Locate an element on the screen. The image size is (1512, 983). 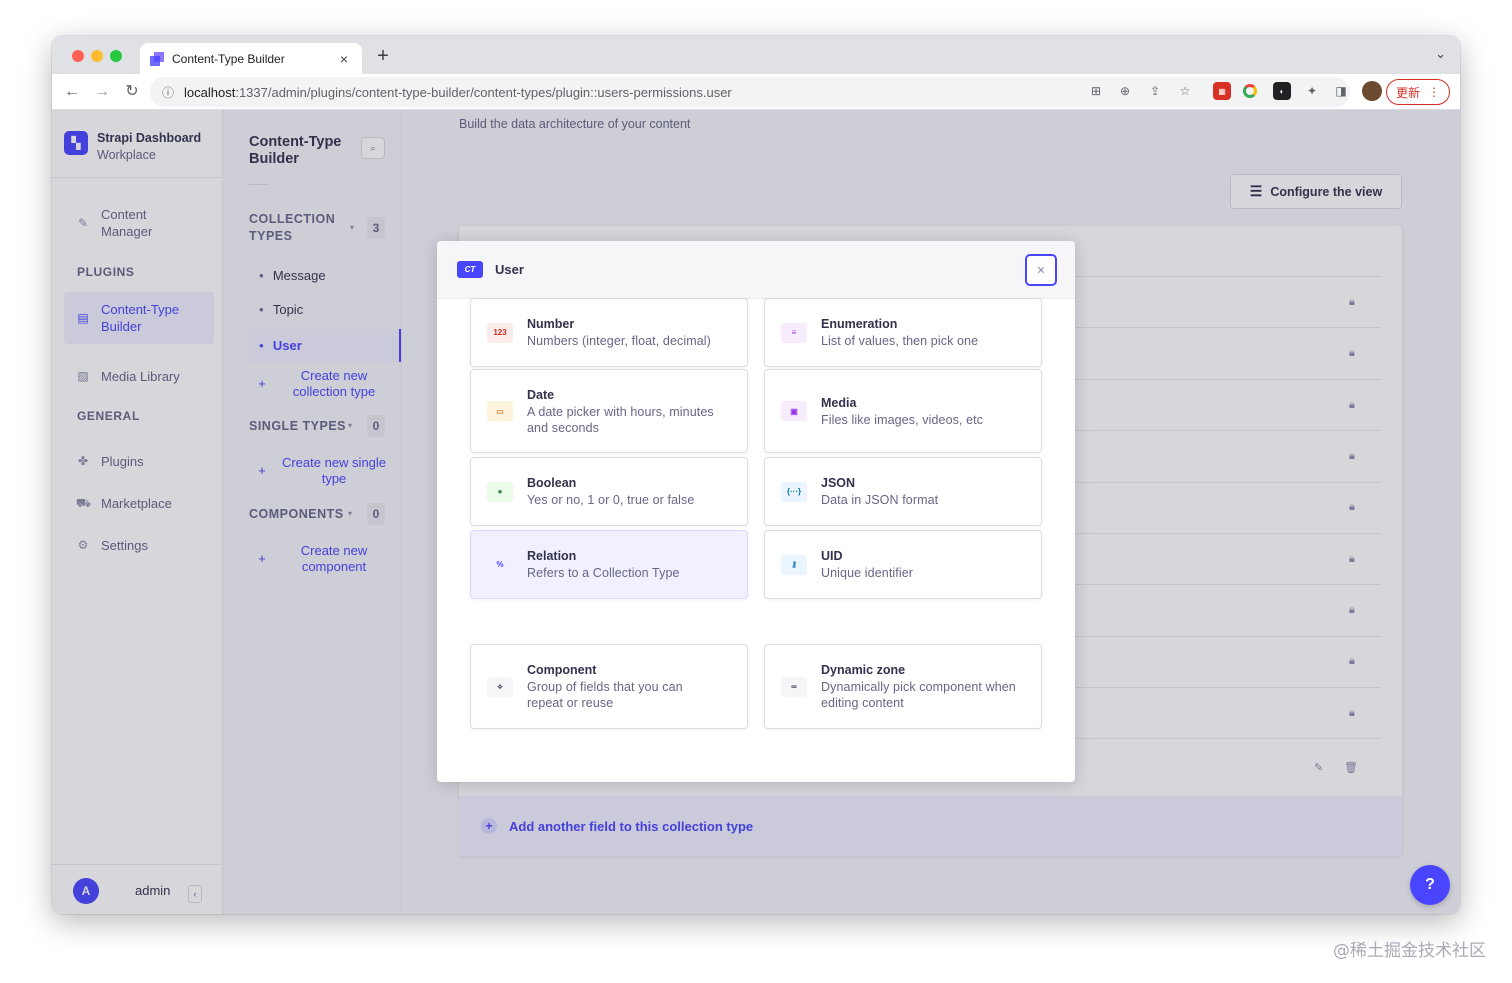
more-menu-icon: ⋮ is located at coordinates (1434, 92).